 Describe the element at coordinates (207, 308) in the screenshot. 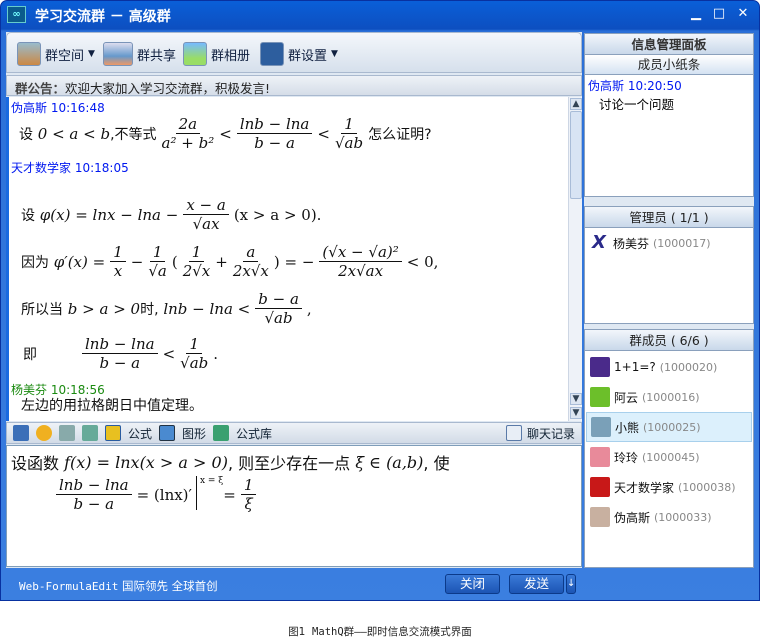

I see `formula-text: lnb − lna <` at that location.